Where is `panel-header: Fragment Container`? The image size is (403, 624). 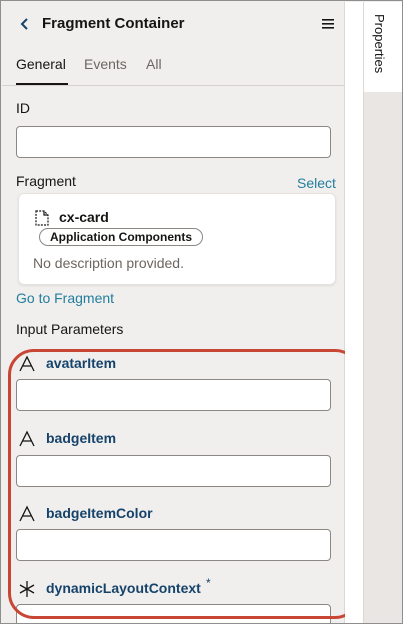
panel-header: Fragment Container is located at coordinates (173, 24).